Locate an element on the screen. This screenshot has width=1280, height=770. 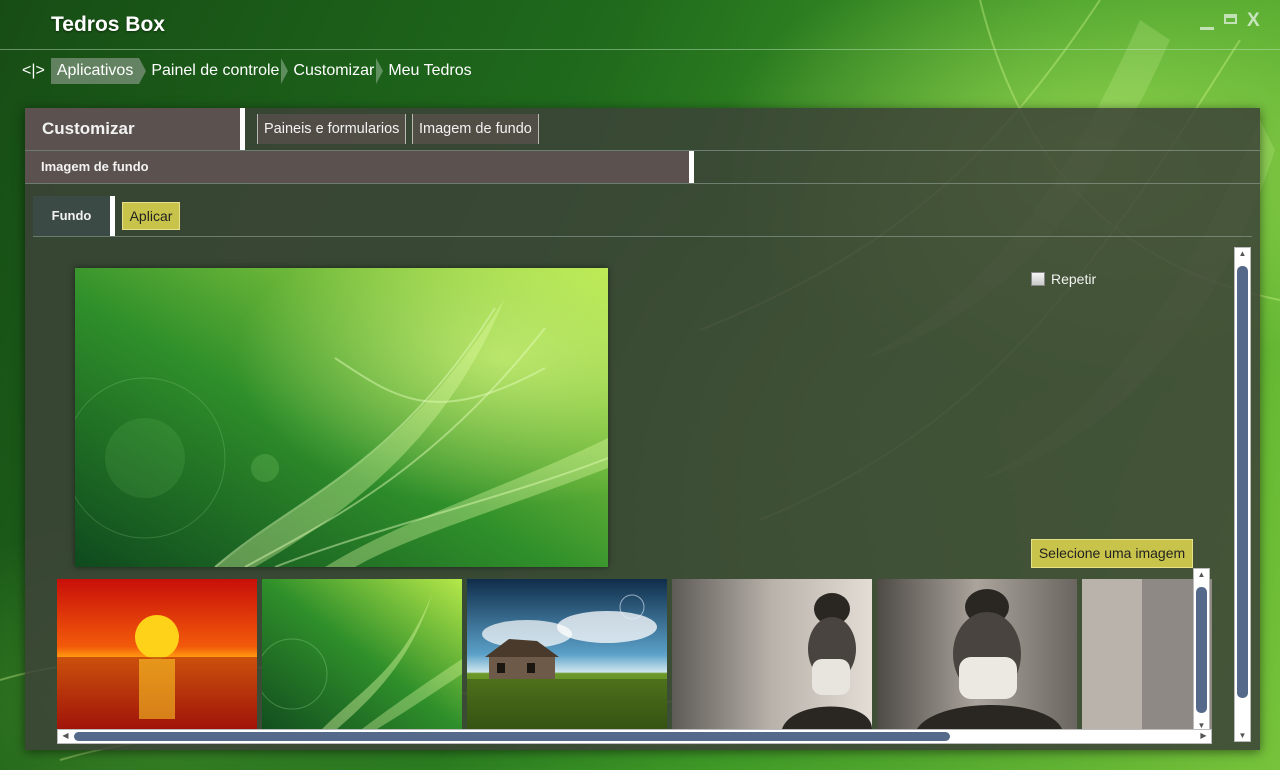
thumbnail-vertical-scrollbar: ▲ ▼ is located at coordinates (1201, 650).